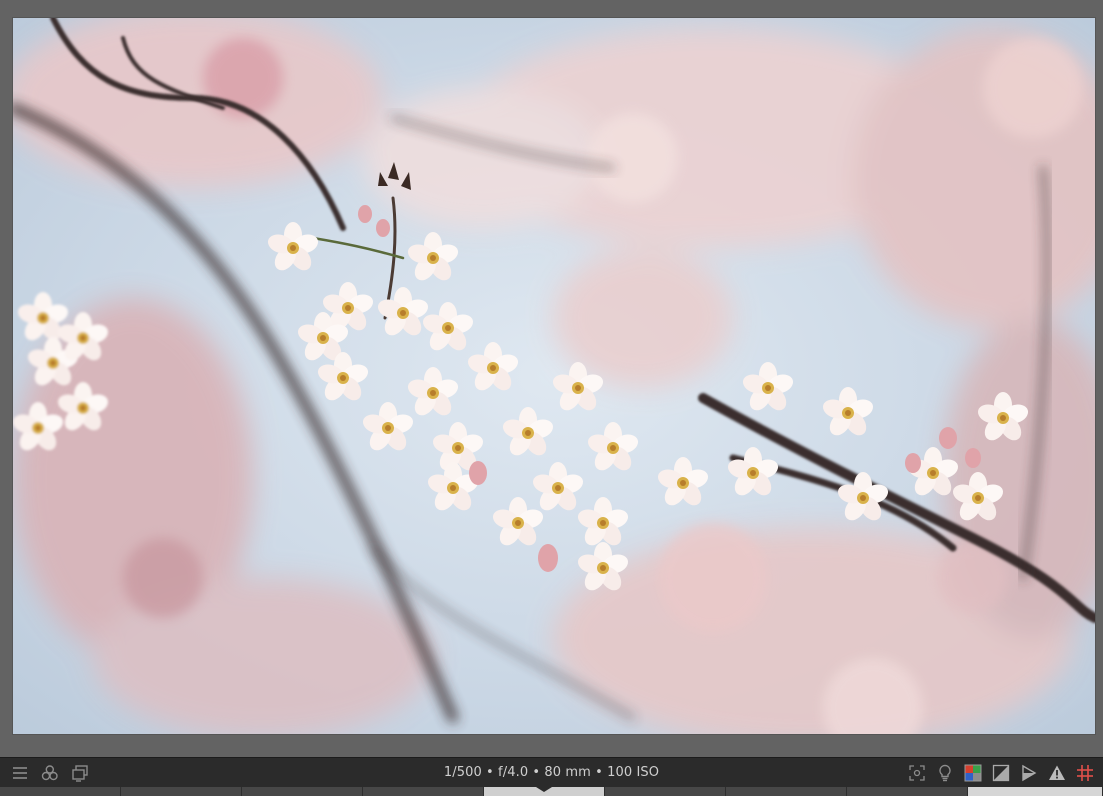  Describe the element at coordinates (20, 773) in the screenshot. I see `menu-icon` at that location.